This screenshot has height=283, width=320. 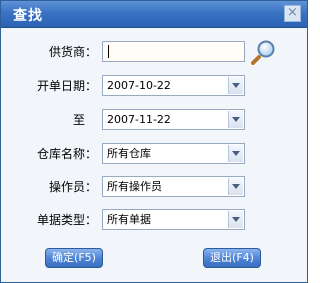 I want to click on end-date-label: 至, so click(x=78, y=120).